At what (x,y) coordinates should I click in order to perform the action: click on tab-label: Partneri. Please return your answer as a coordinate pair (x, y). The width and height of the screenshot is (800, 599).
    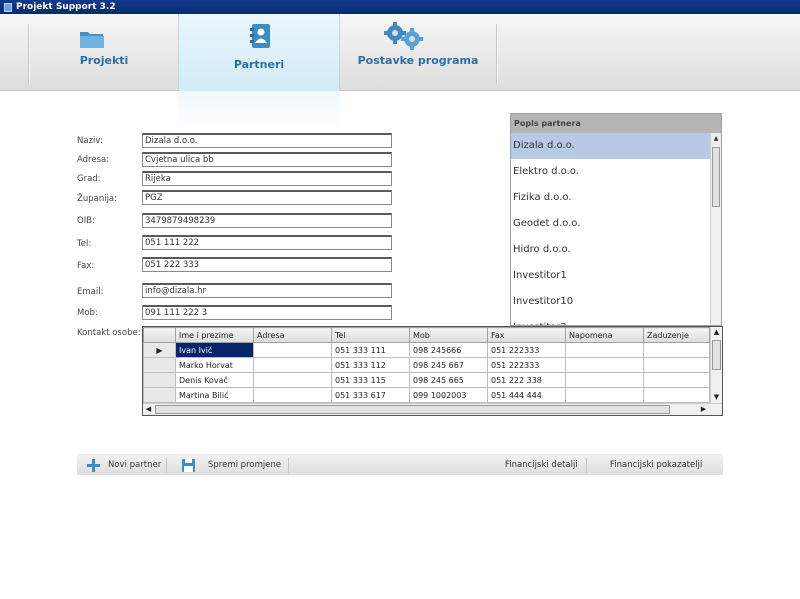
    Looking at the image, I should click on (259, 64).